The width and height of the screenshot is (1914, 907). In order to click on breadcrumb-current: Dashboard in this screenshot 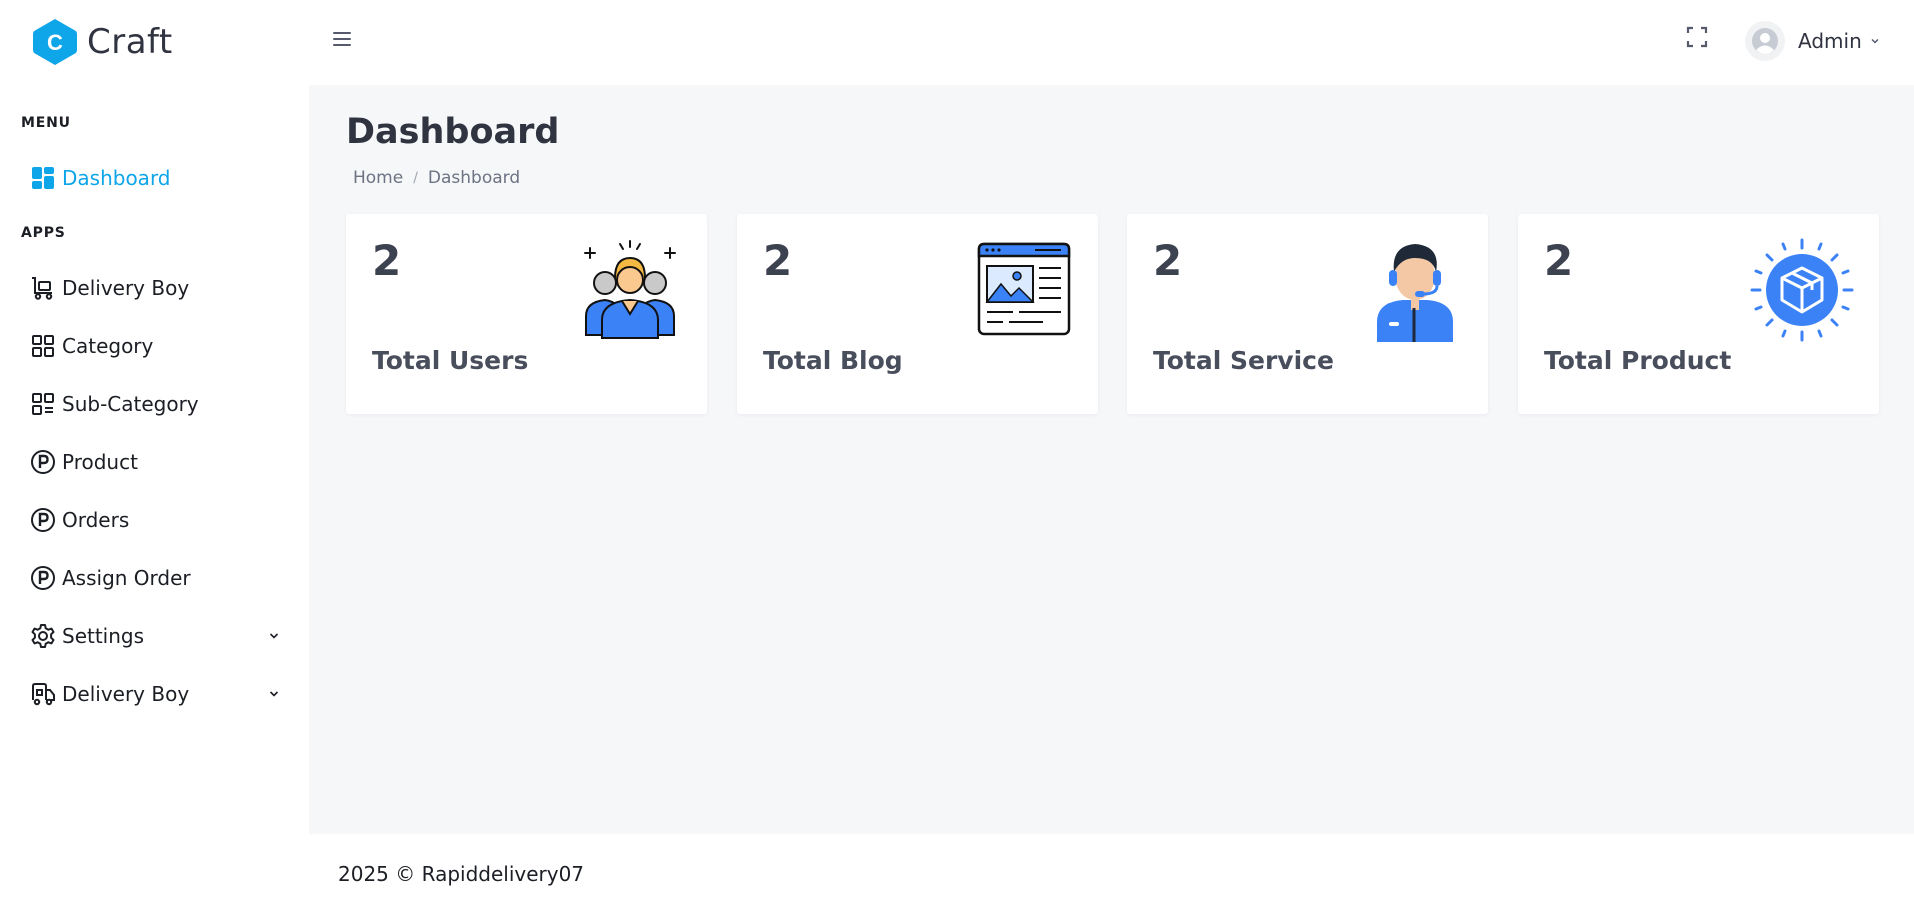, I will do `click(474, 178)`.